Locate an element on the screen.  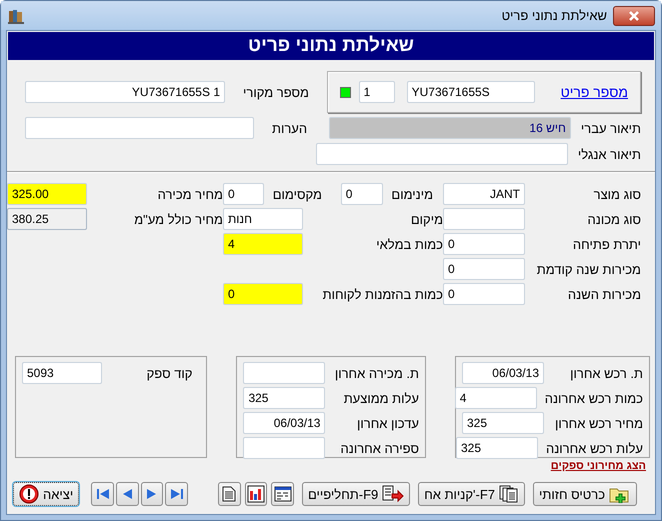
supplier-prices-link: הצג מחירוני ספקים is located at coordinates (602, 465).